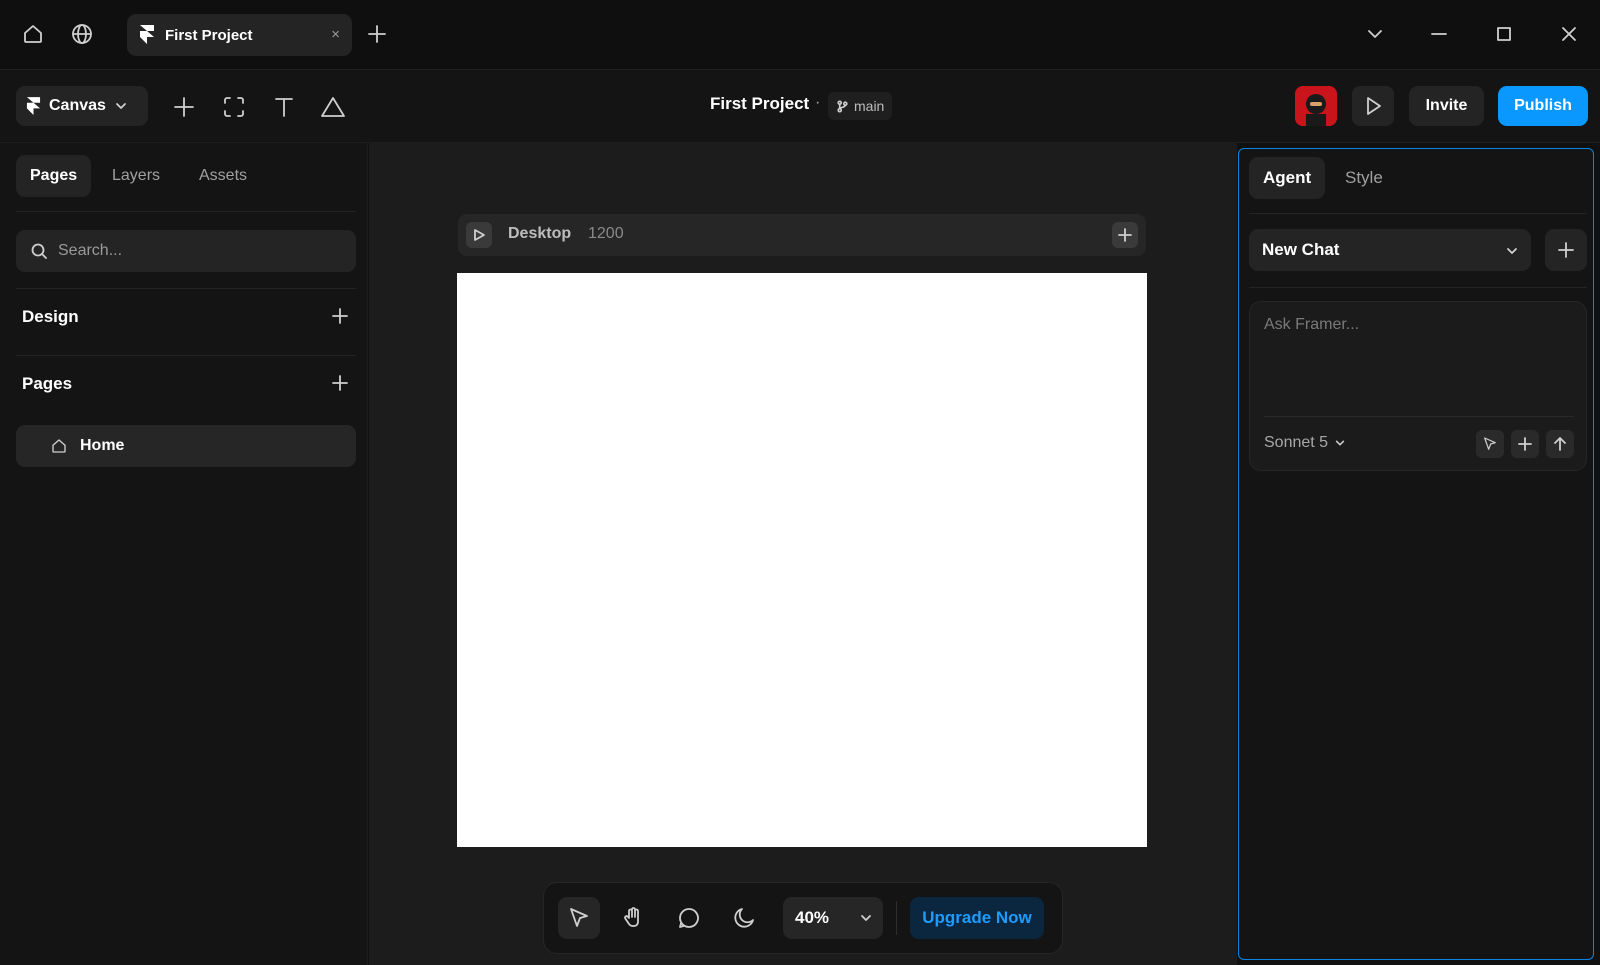 The height and width of the screenshot is (965, 1600). I want to click on chat-input-box: Sonnet 5, so click(1418, 386).